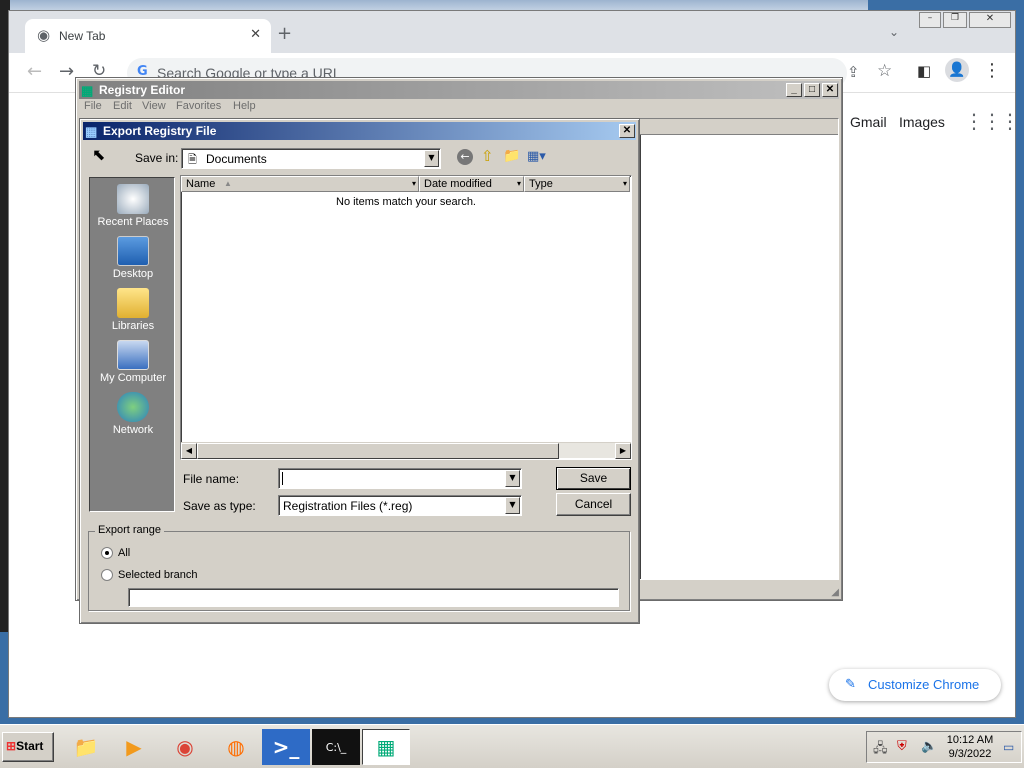 The width and height of the screenshot is (1024, 768). Describe the element at coordinates (593, 478) in the screenshot. I see `save-button: Save` at that location.